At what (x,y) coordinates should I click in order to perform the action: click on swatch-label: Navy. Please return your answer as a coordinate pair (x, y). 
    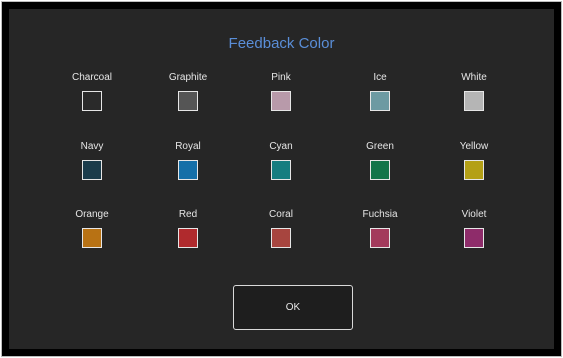
    Looking at the image, I should click on (92, 146).